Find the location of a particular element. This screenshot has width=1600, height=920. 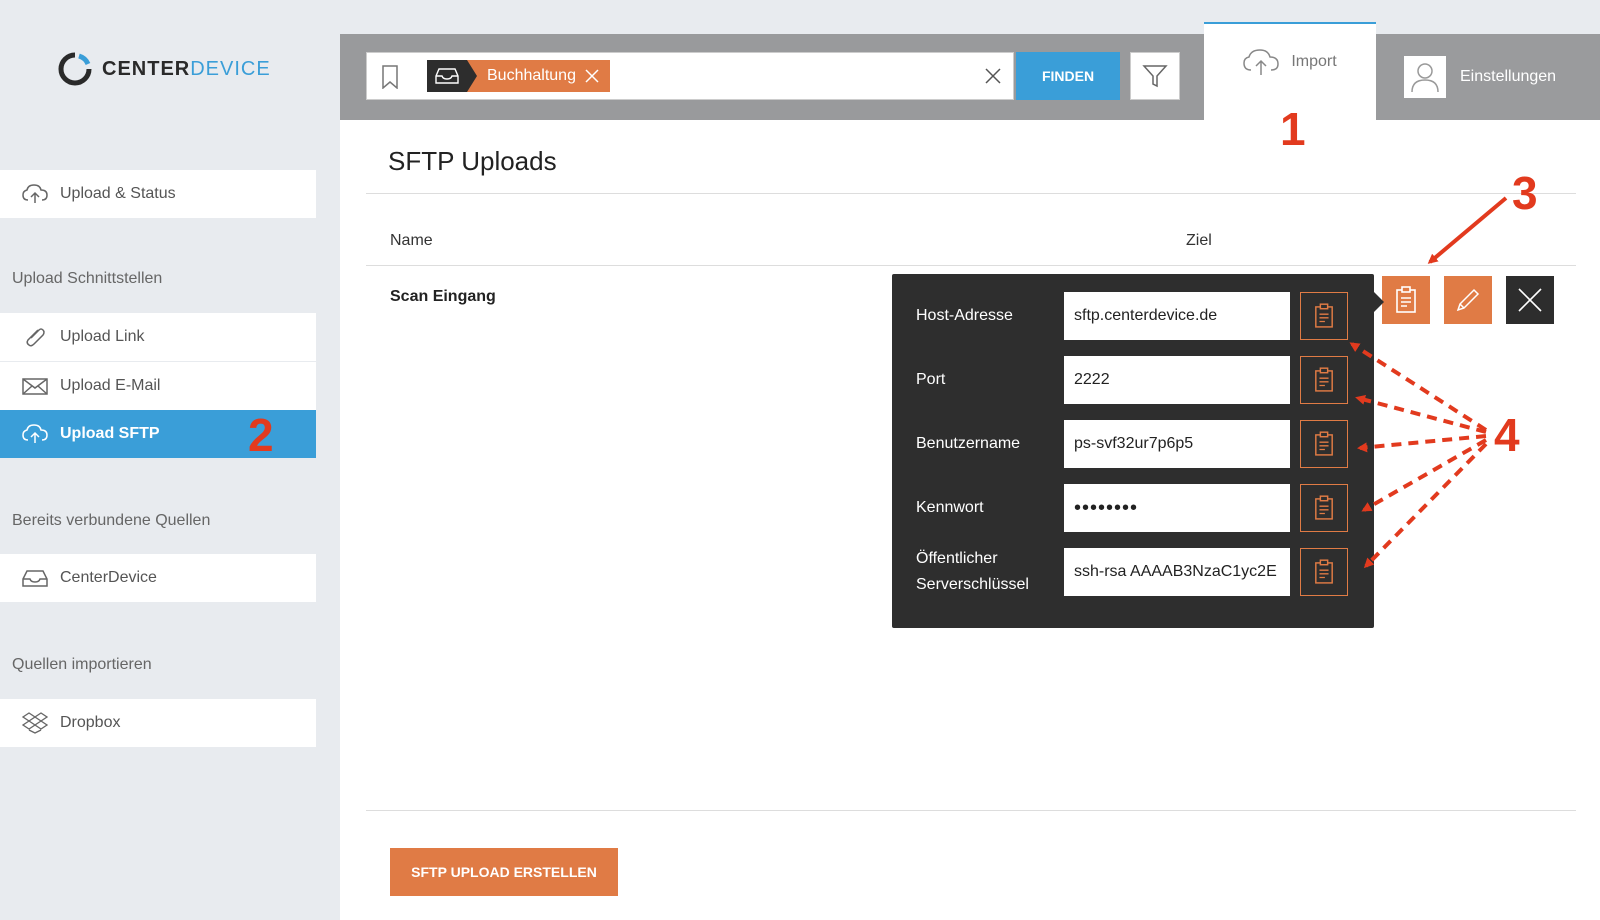

port-label: Port is located at coordinates (931, 379).